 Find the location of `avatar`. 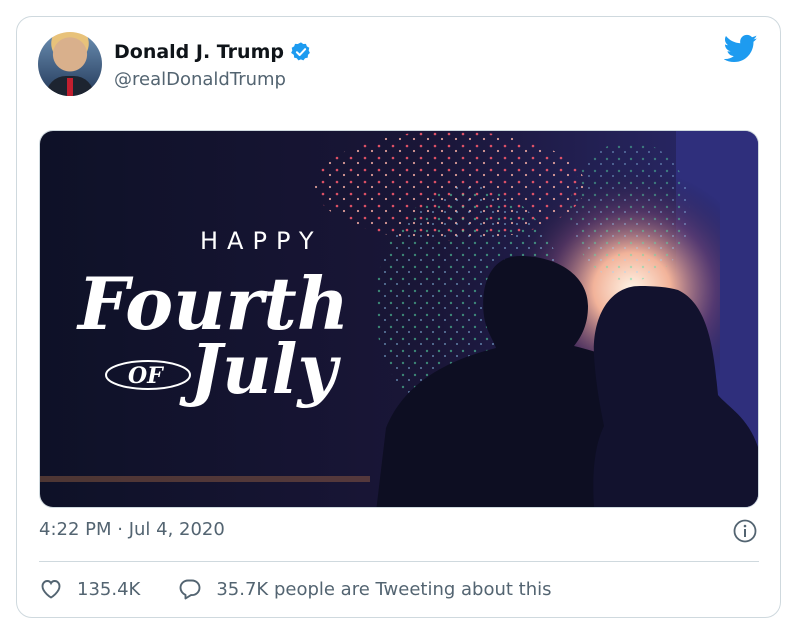

avatar is located at coordinates (70, 64).